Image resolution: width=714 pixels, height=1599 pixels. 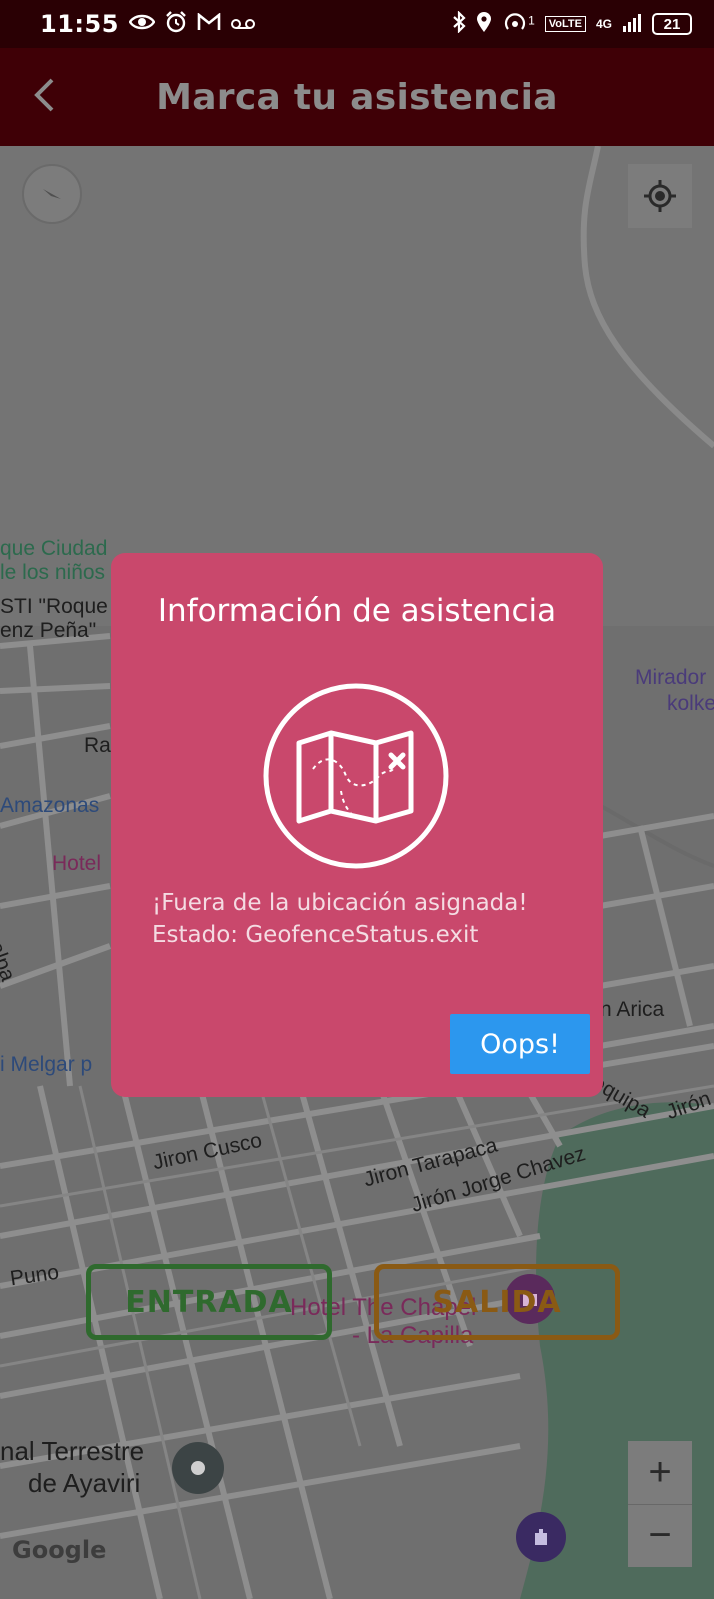 I want to click on map-label: i Melgar p, so click(x=46, y=1064).